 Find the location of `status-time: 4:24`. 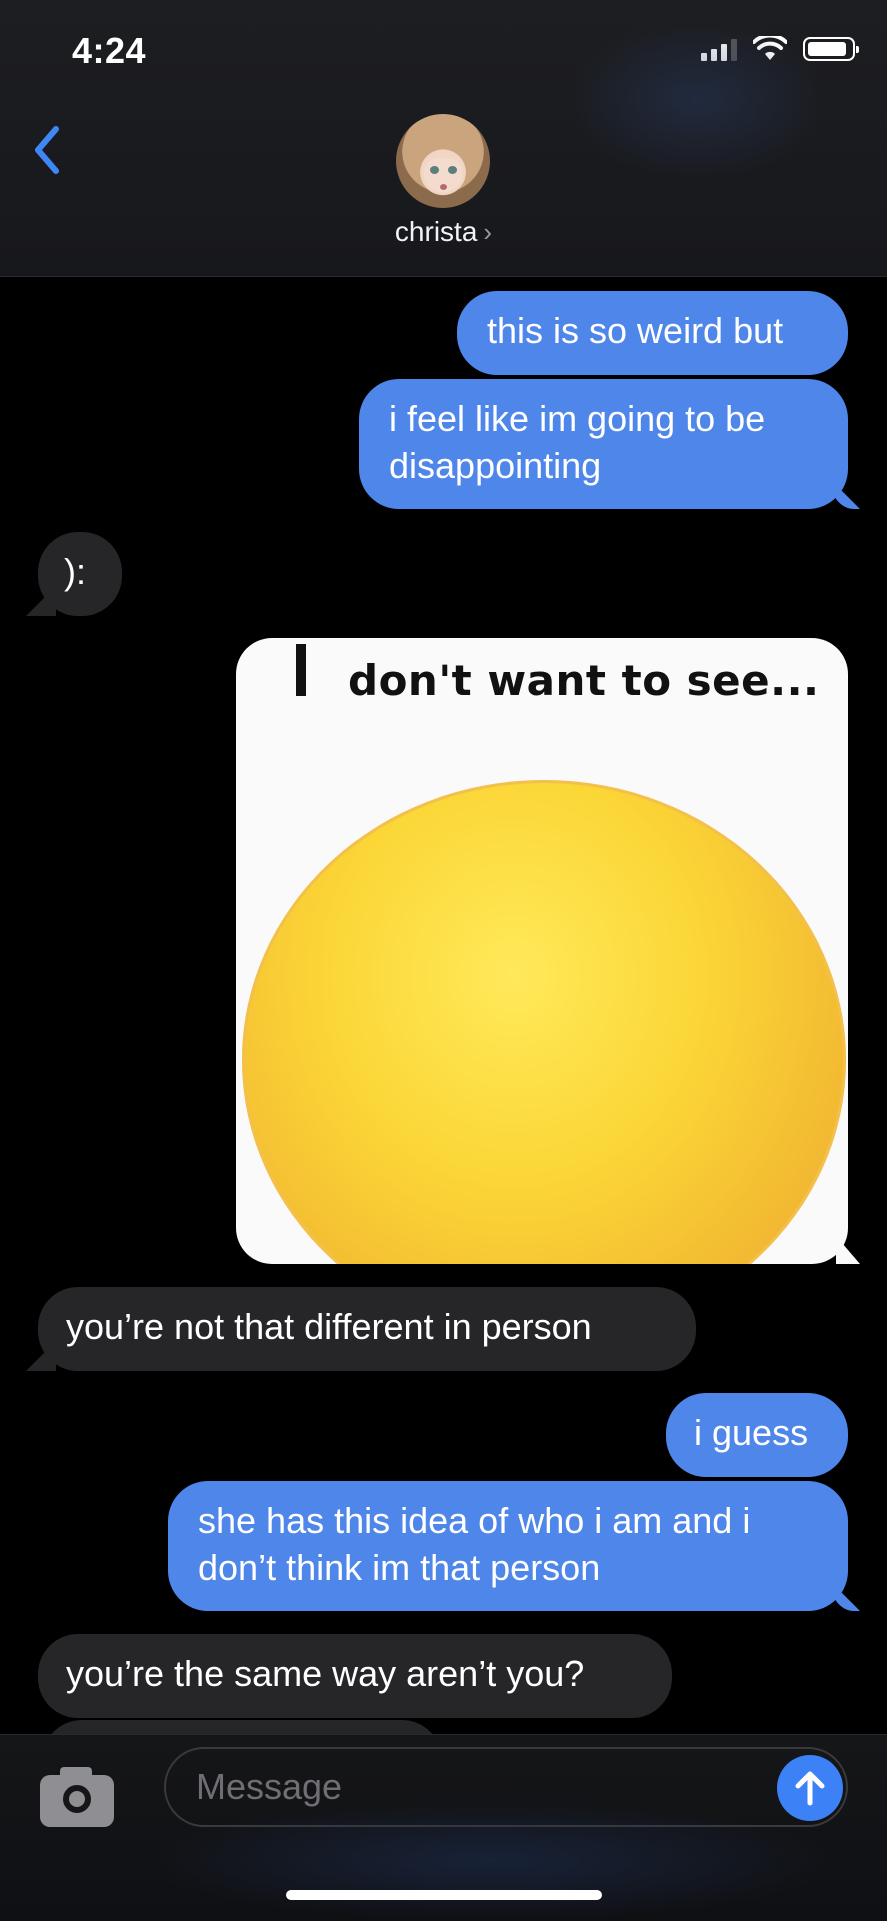

status-time: 4:24 is located at coordinates (109, 50).